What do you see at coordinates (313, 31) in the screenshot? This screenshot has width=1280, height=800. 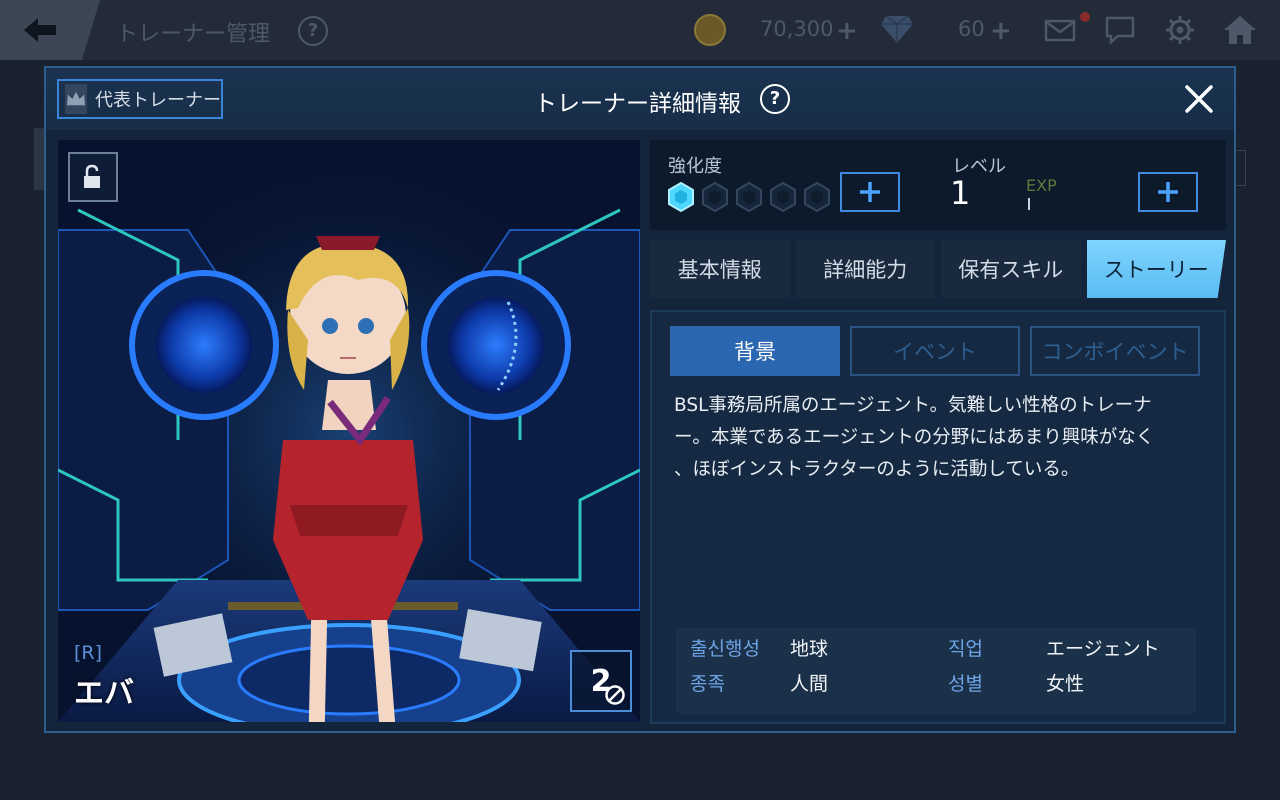 I see `page-help-icon: ?` at bounding box center [313, 31].